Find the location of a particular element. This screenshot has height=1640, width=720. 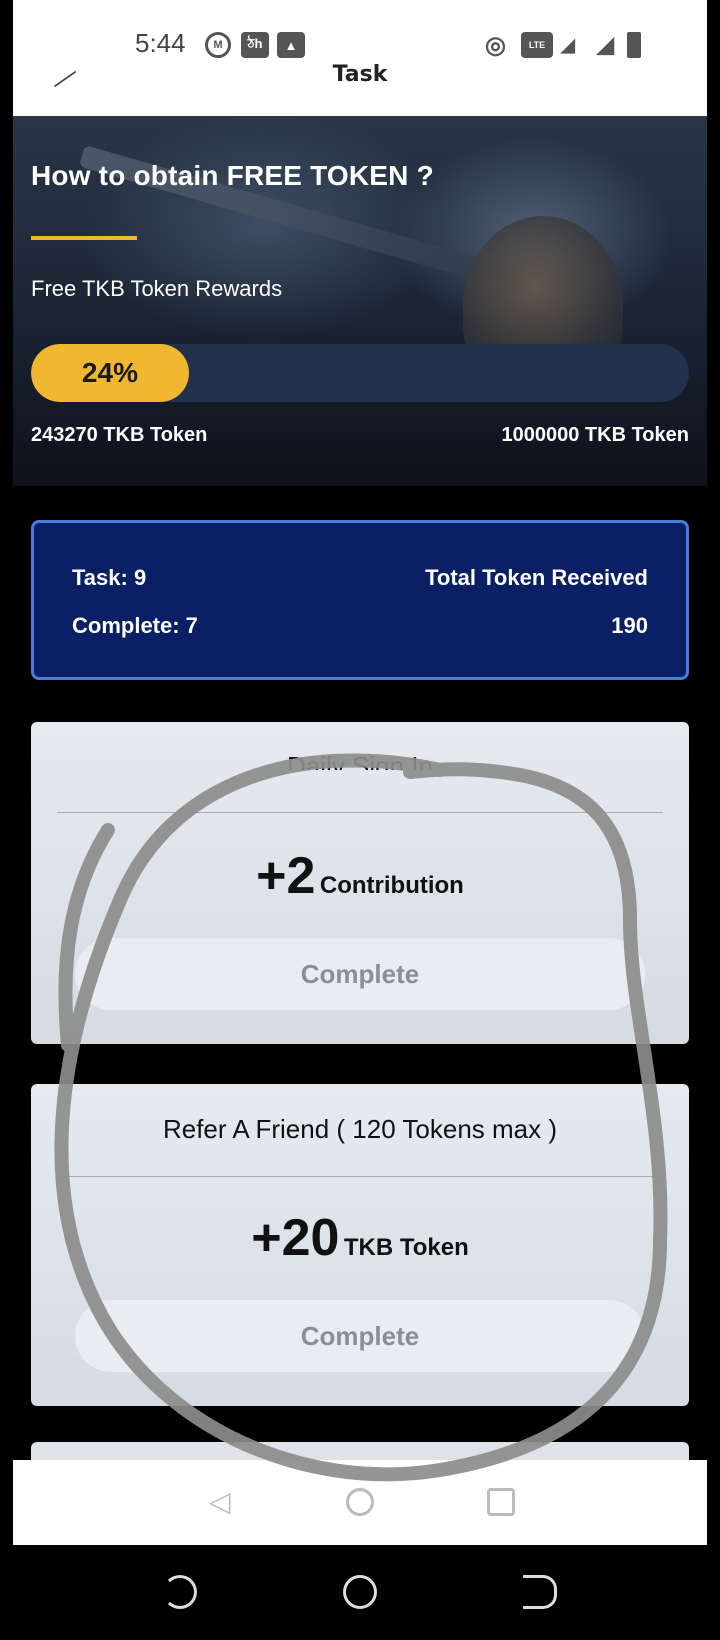

progress-target: 1000000 TKB Token is located at coordinates (595, 435).